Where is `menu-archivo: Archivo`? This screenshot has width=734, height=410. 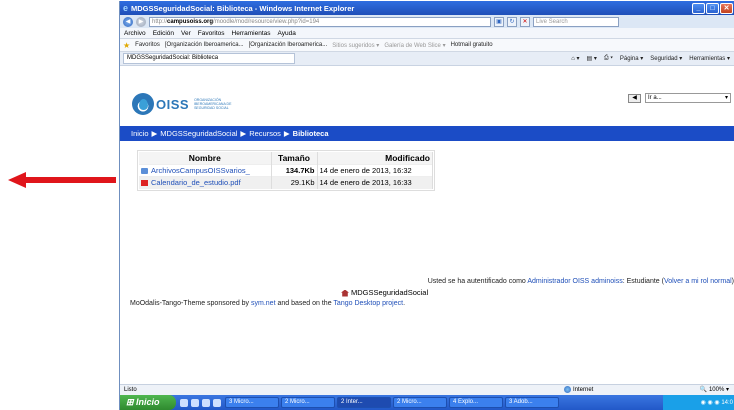
menu-archivo: Archivo is located at coordinates (135, 33).